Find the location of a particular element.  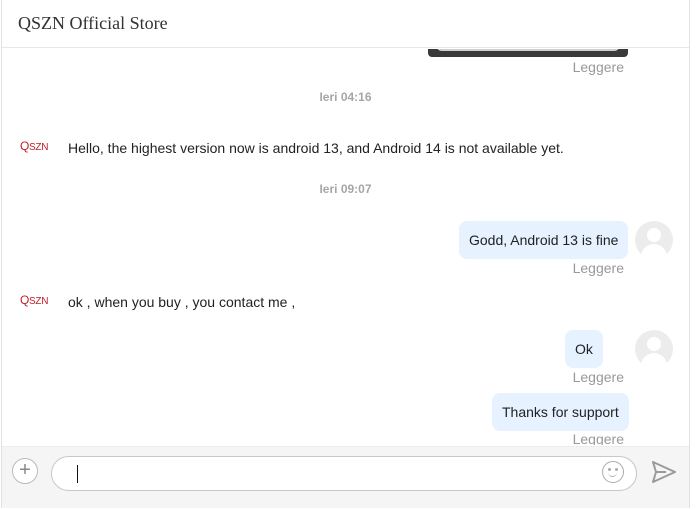

message-composer: + is located at coordinates (345, 477).